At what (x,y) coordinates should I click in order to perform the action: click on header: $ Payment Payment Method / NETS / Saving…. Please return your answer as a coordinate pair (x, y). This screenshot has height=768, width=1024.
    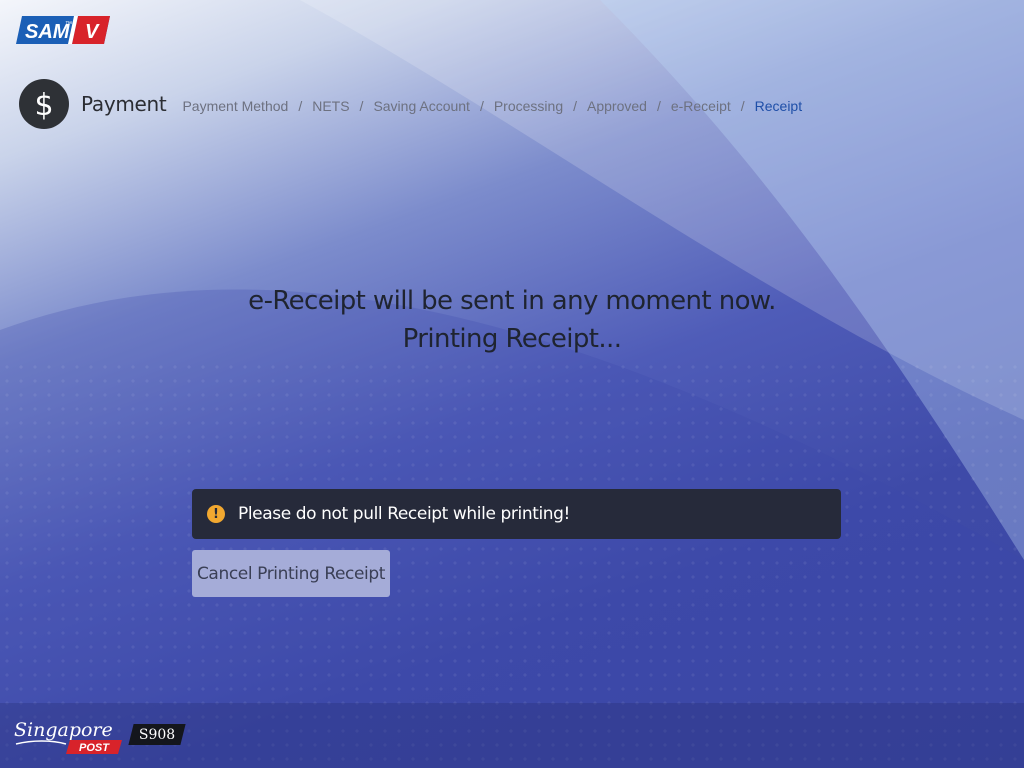
    Looking at the image, I should click on (410, 104).